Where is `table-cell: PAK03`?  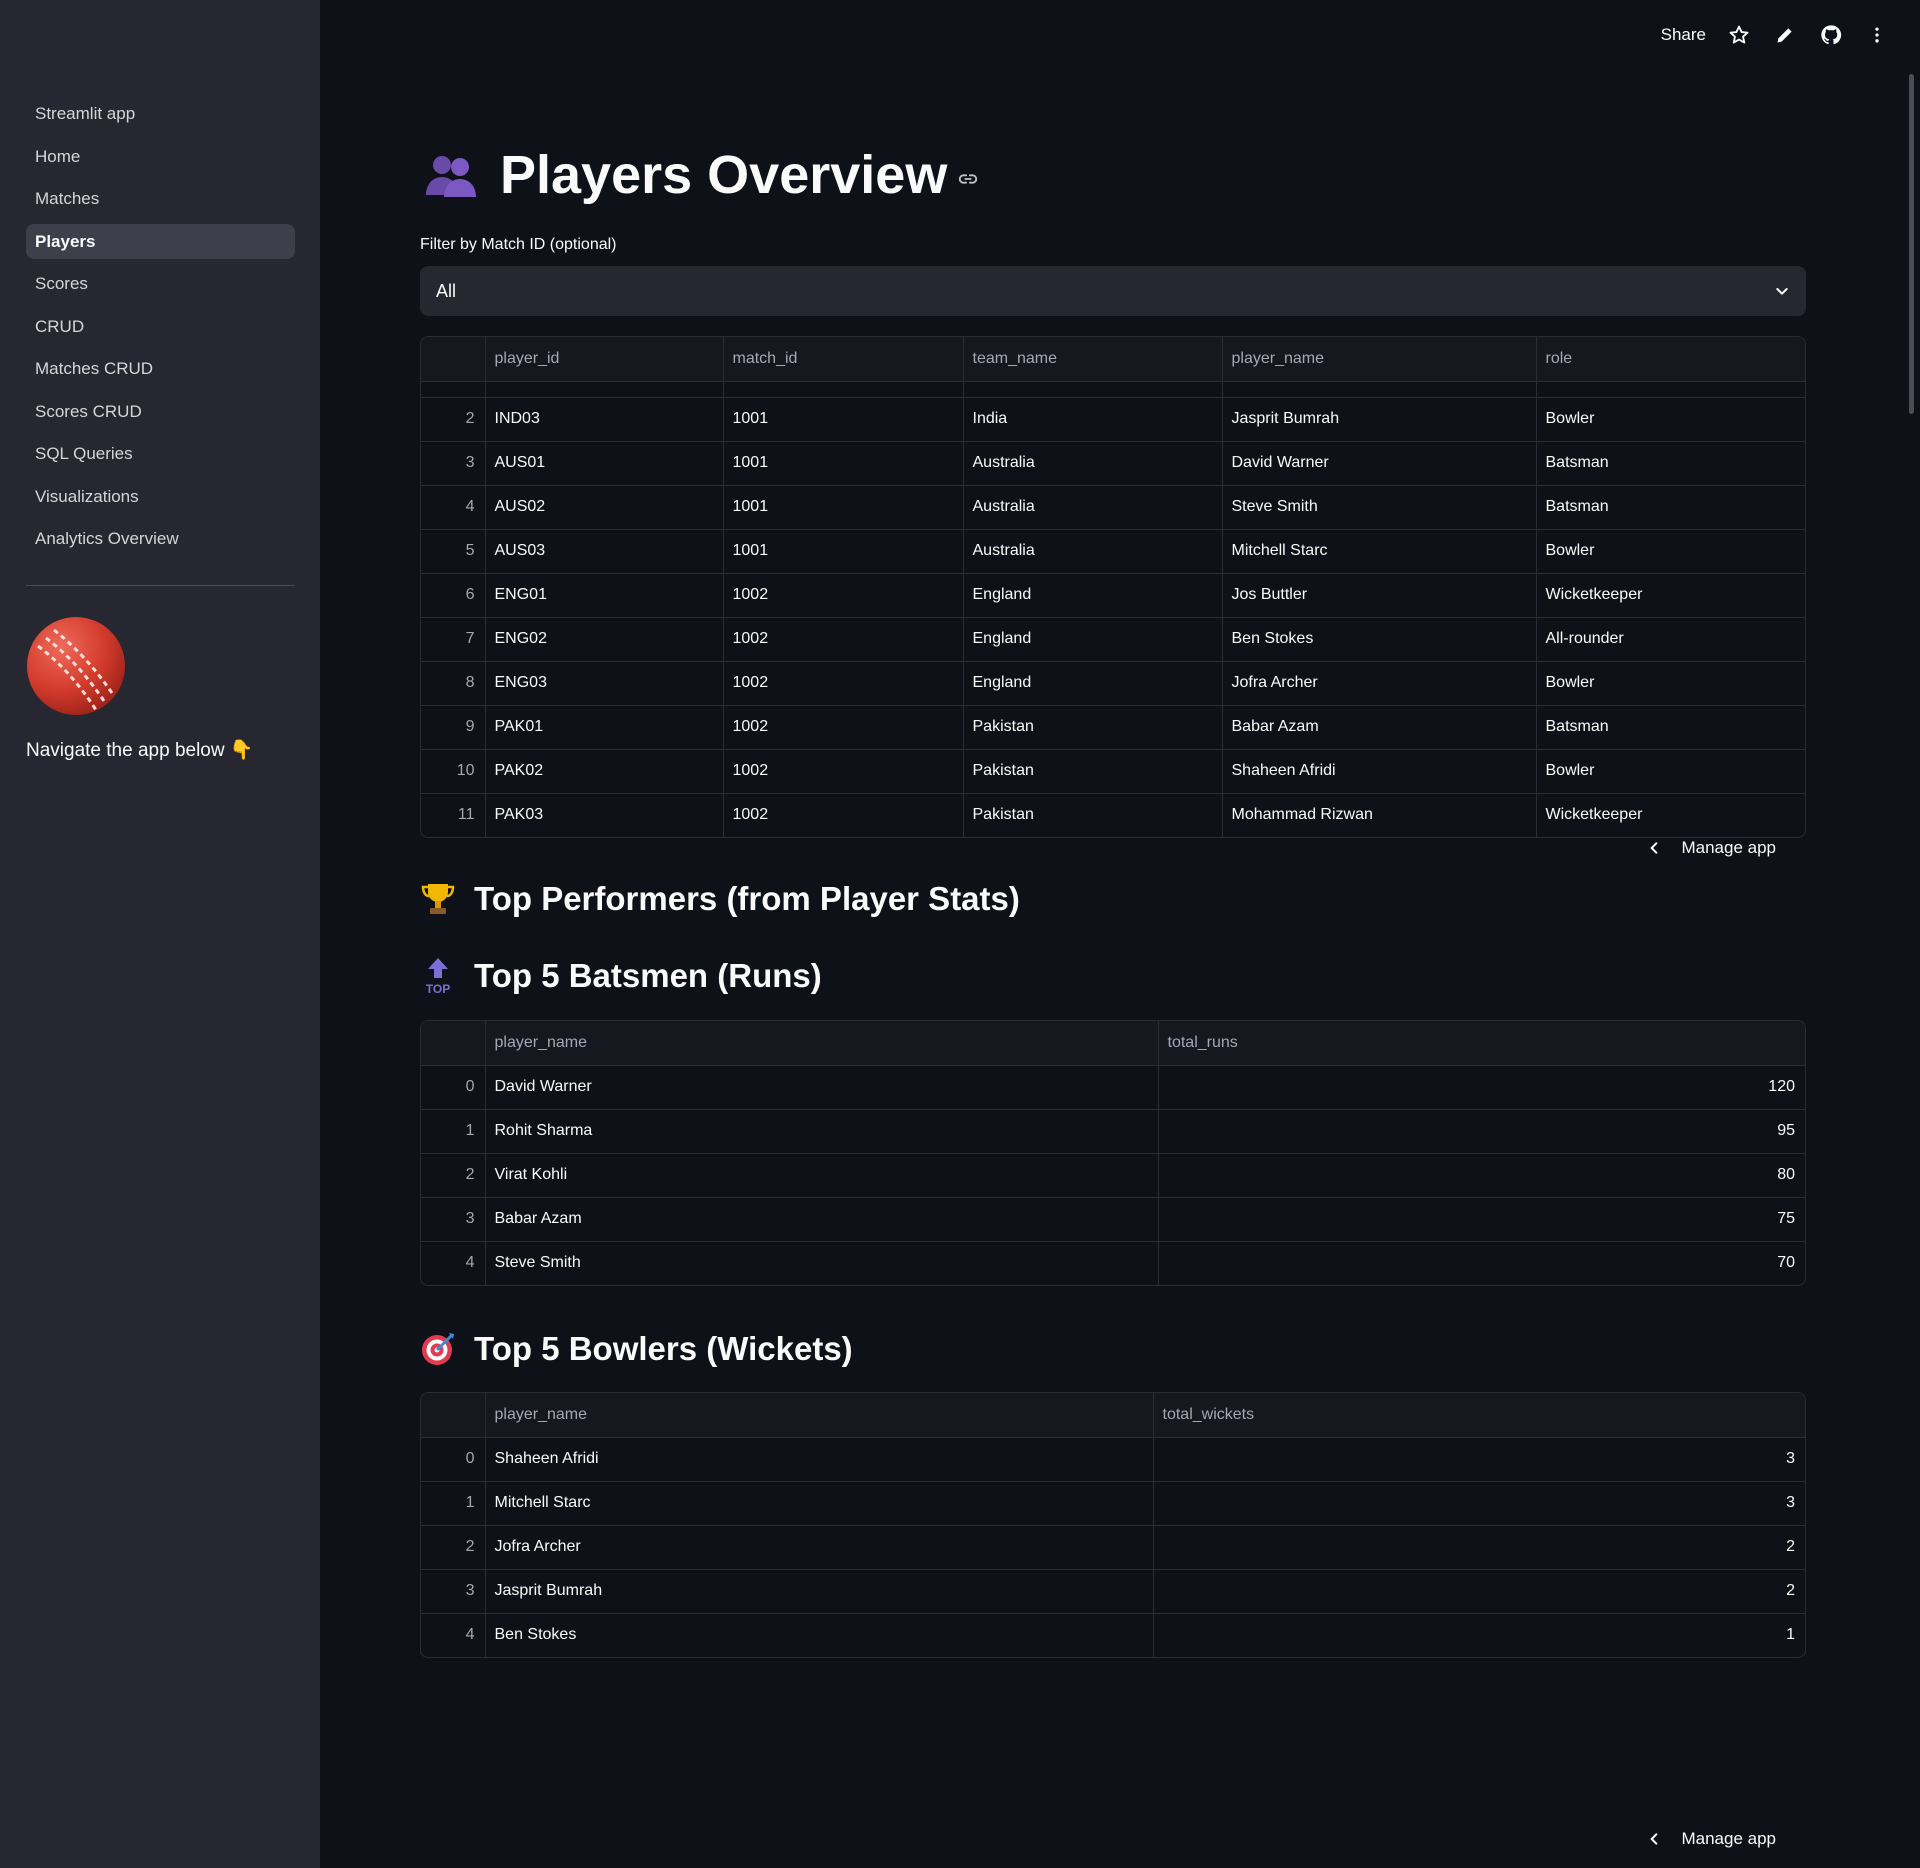
table-cell: PAK03 is located at coordinates (604, 815).